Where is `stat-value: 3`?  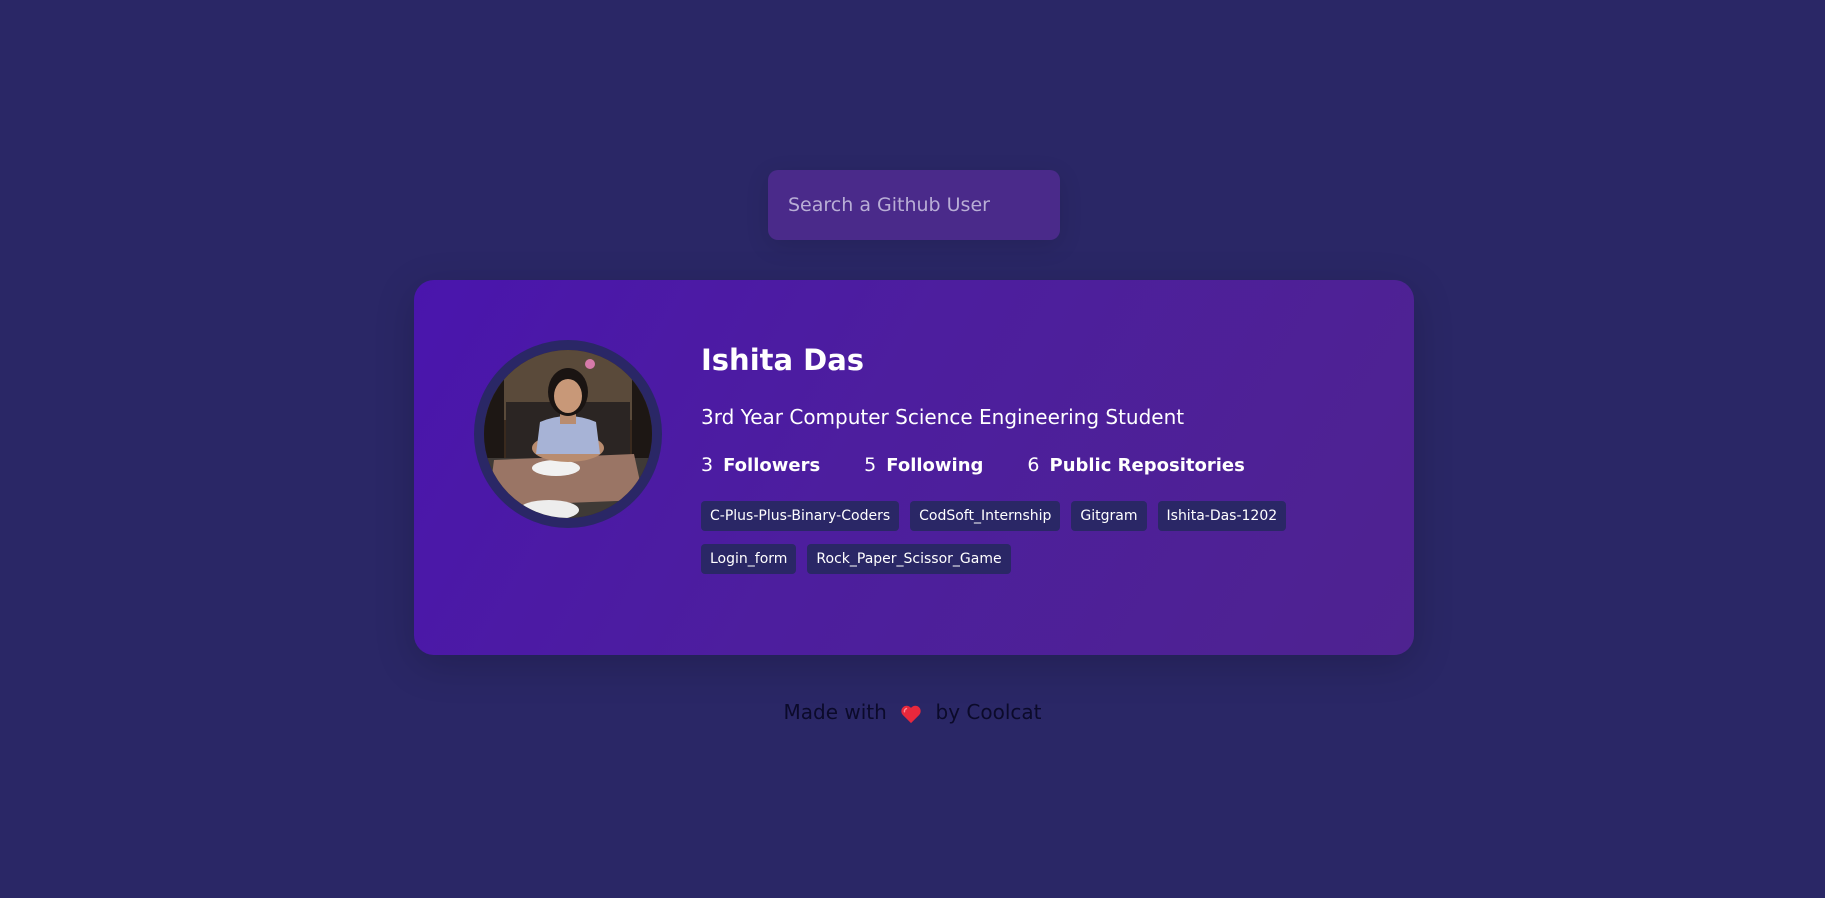 stat-value: 3 is located at coordinates (707, 465).